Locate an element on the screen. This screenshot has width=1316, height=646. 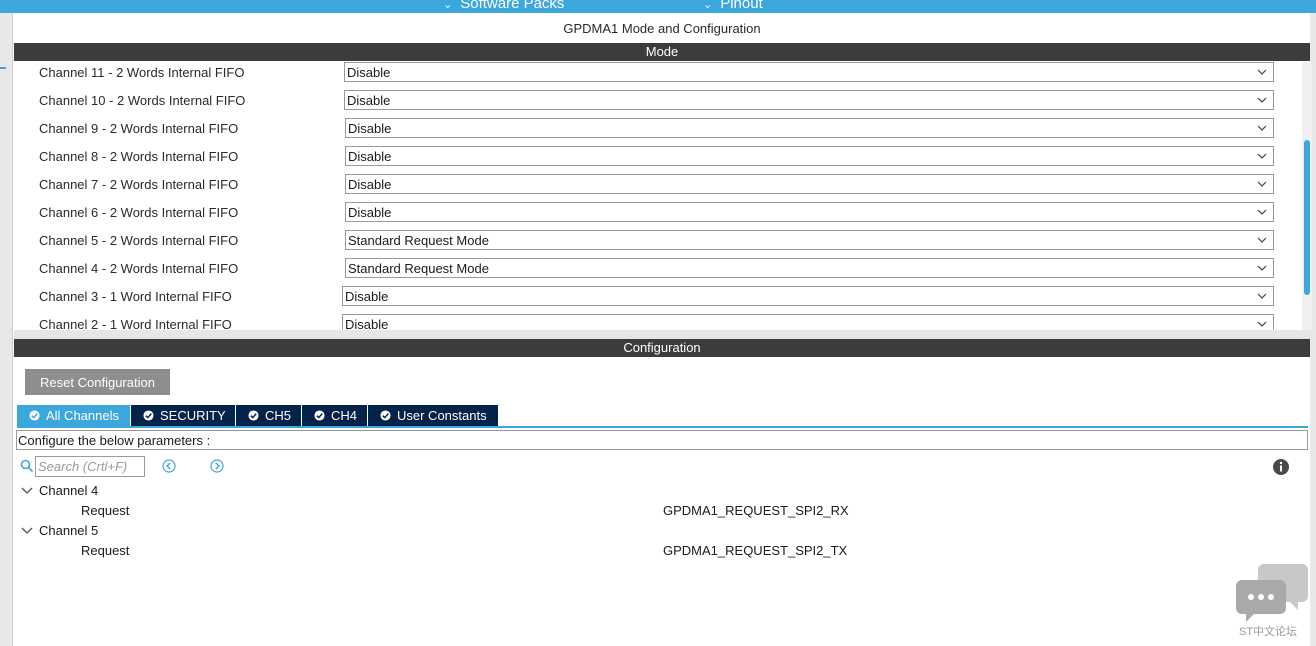
software-packs-menu: ⌄ Software Packs is located at coordinates (503, 6).